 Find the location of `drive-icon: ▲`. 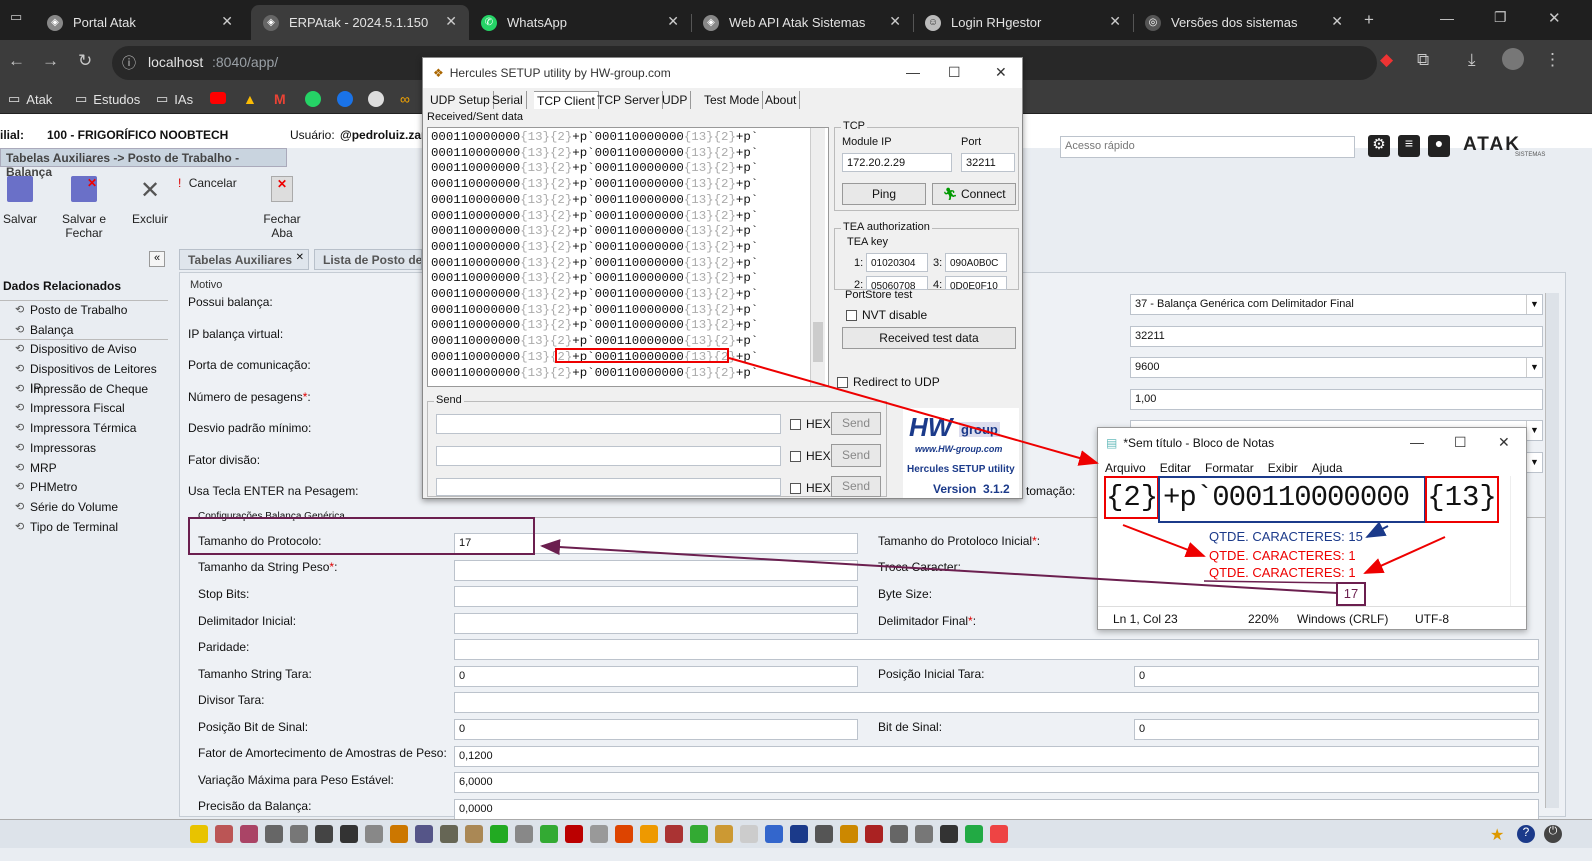

drive-icon: ▲ is located at coordinates (250, 99).